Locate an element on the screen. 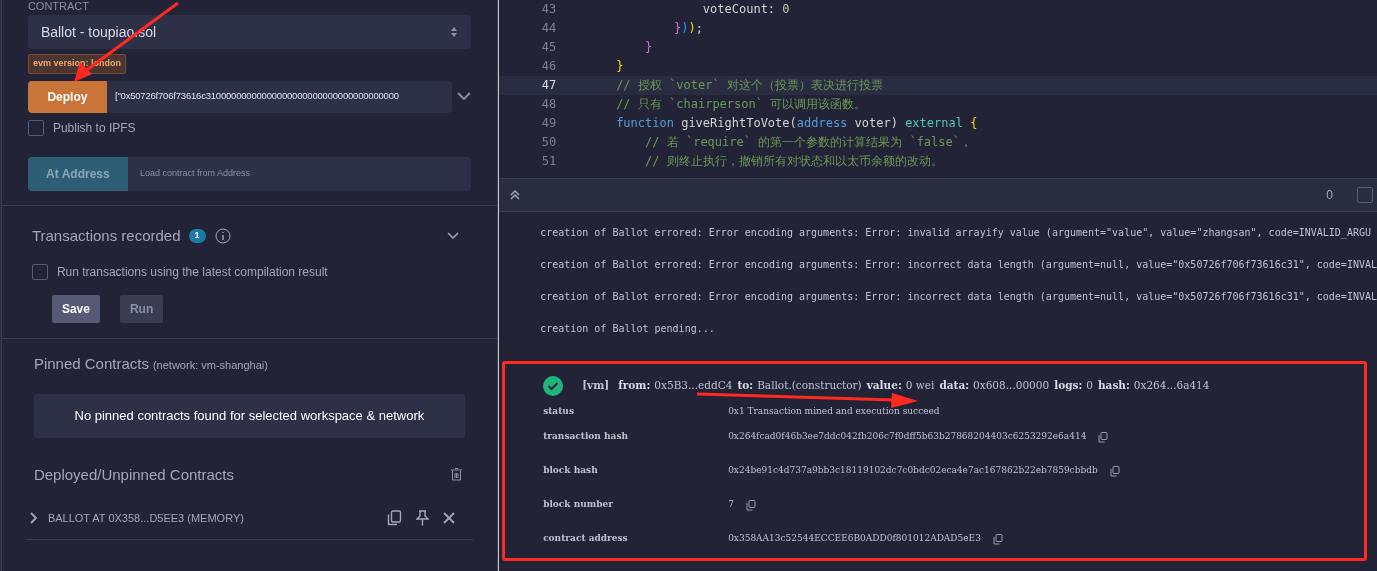  line-number: 44 is located at coordinates (548, 28).